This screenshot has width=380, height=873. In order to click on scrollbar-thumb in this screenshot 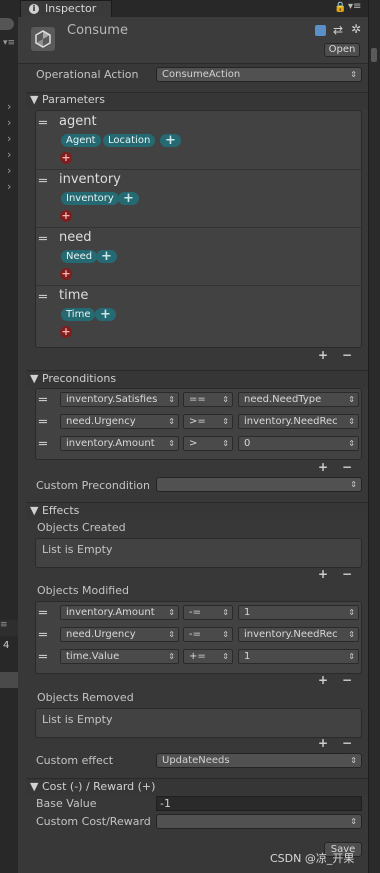, I will do `click(374, 55)`.